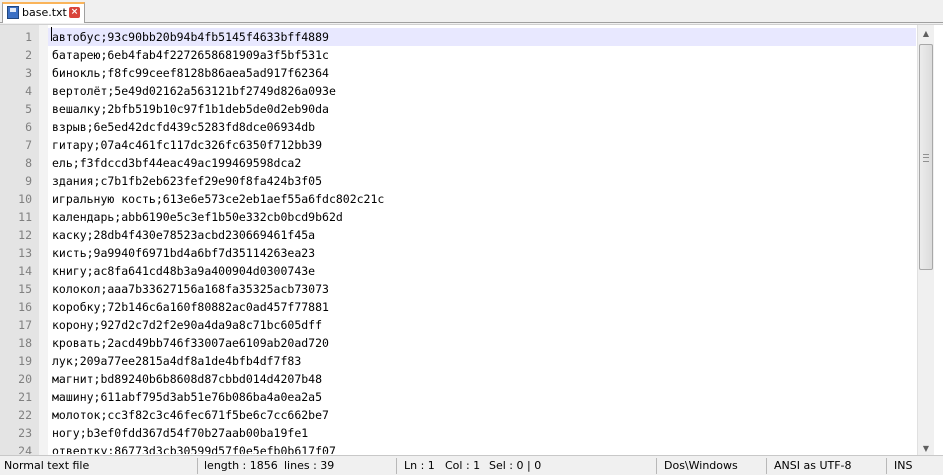 The width and height of the screenshot is (943, 475). What do you see at coordinates (184, 253) in the screenshot?
I see `line-text: кисть;9a9940f6971bd4a6bf7d35114263ea23` at bounding box center [184, 253].